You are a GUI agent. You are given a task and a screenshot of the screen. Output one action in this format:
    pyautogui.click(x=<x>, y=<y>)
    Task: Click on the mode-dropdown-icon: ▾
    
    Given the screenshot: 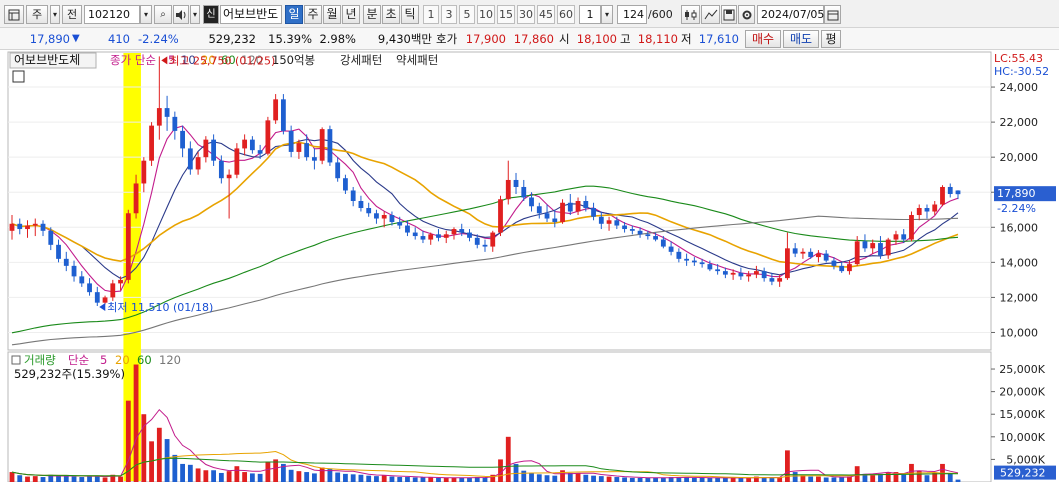 What is the action you would take?
    pyautogui.click(x=55, y=14)
    